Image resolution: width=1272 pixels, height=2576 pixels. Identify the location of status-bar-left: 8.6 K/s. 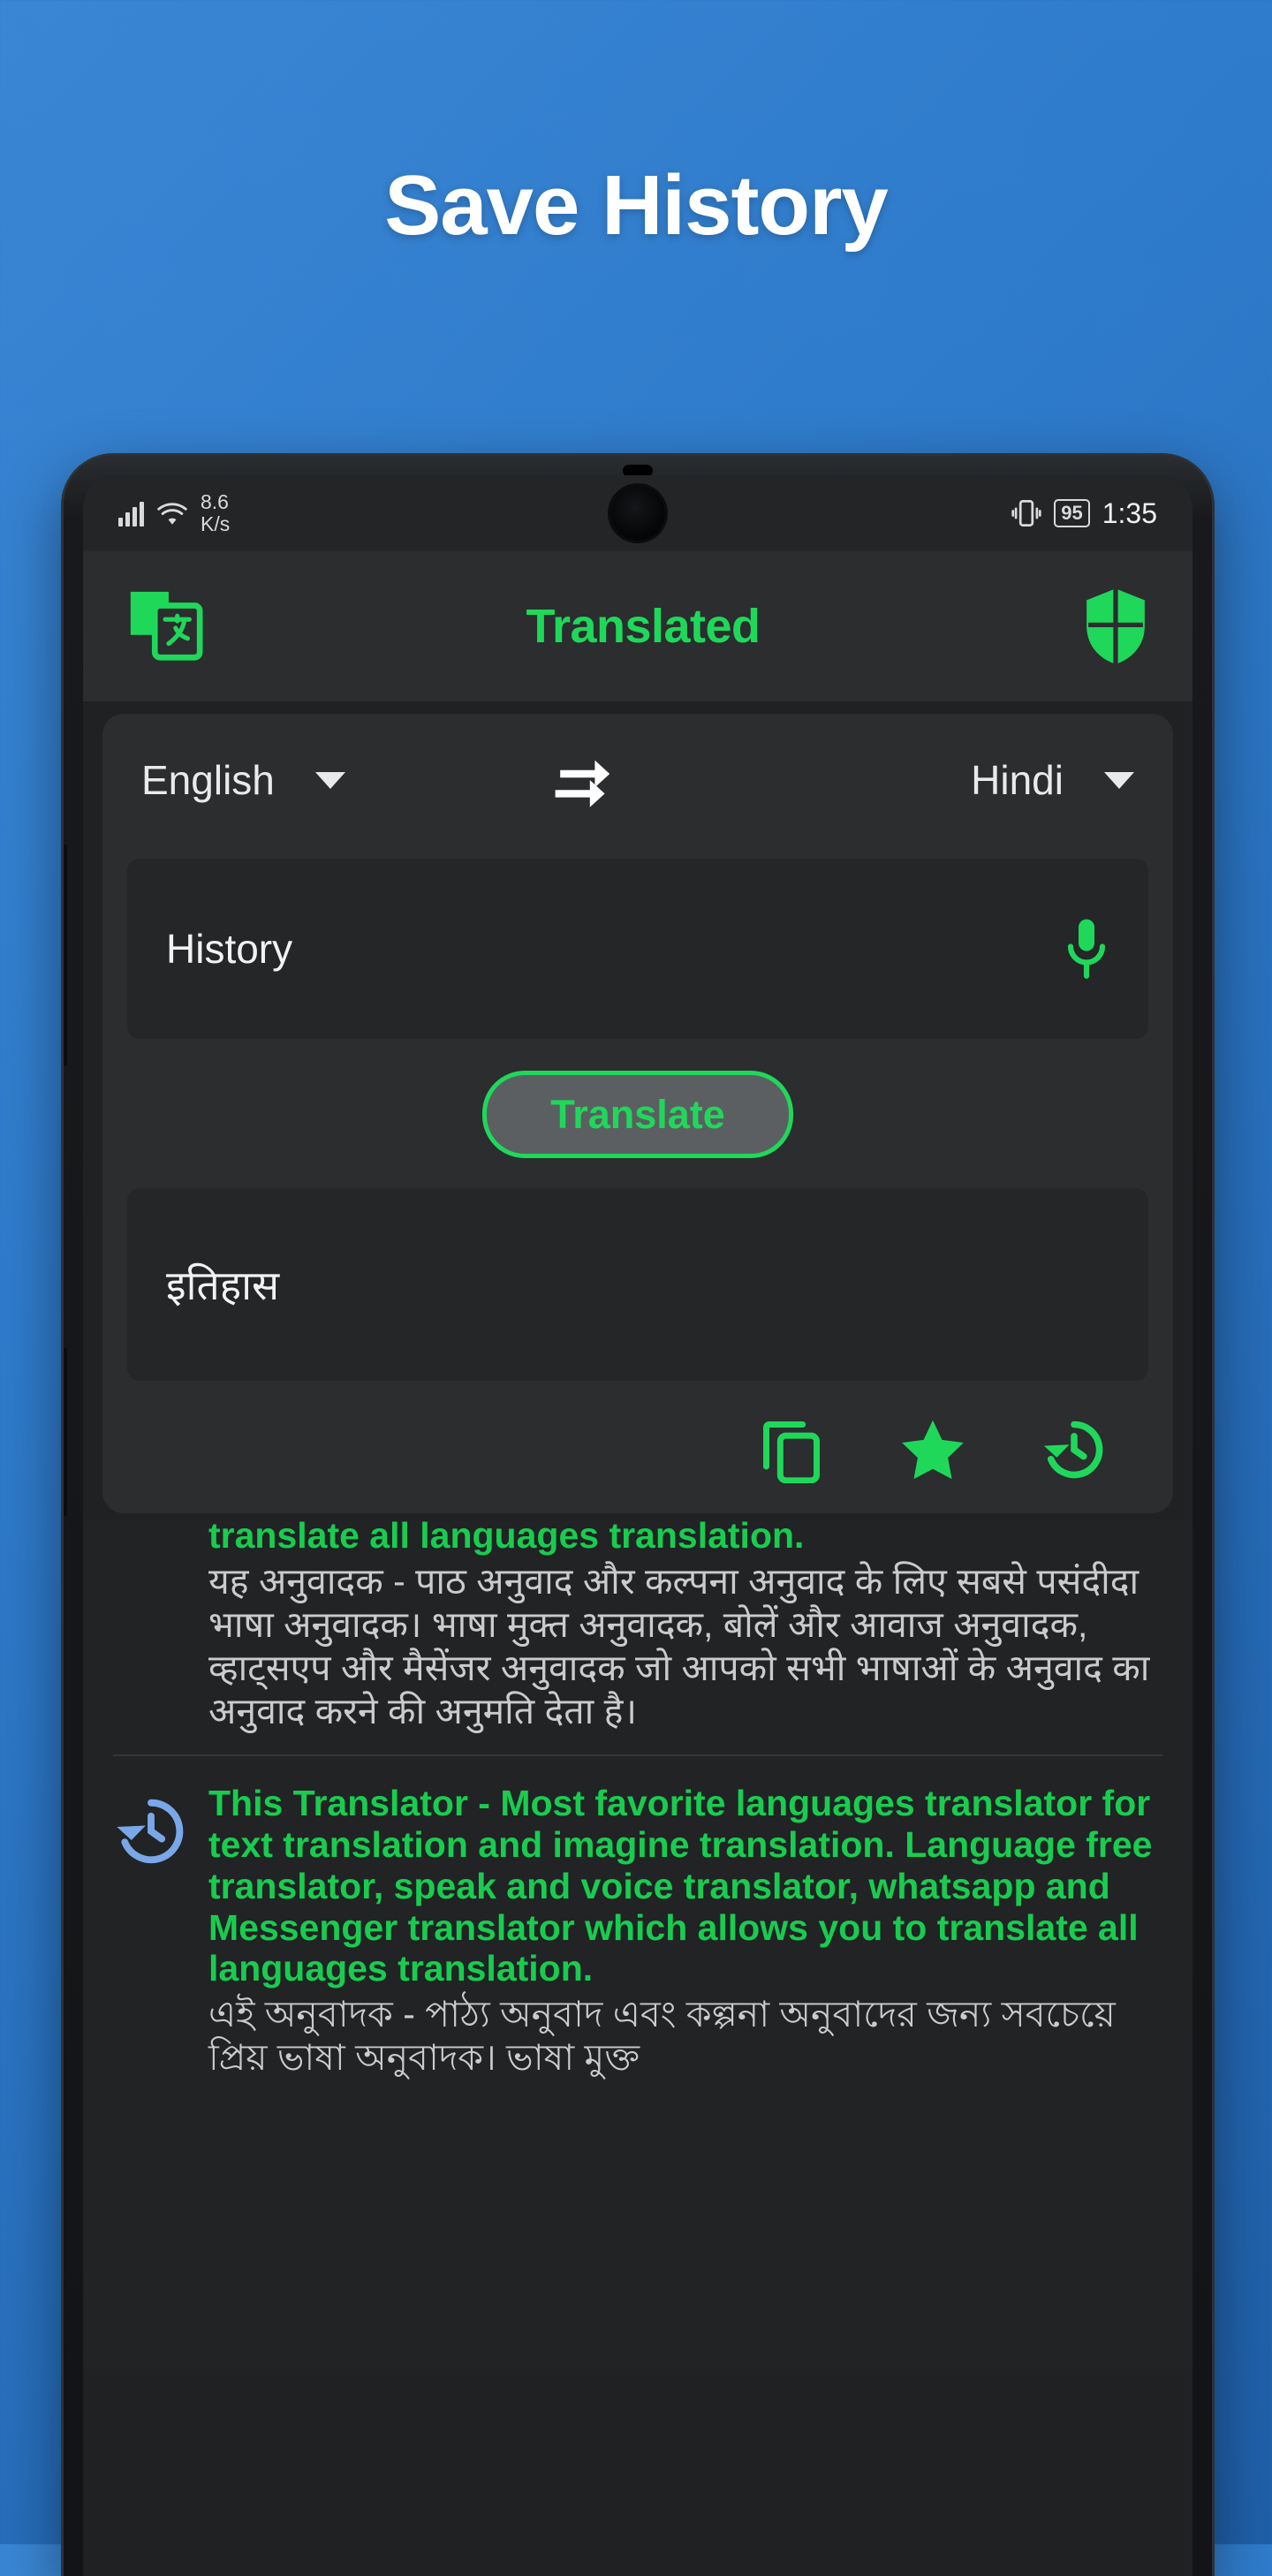
(174, 513).